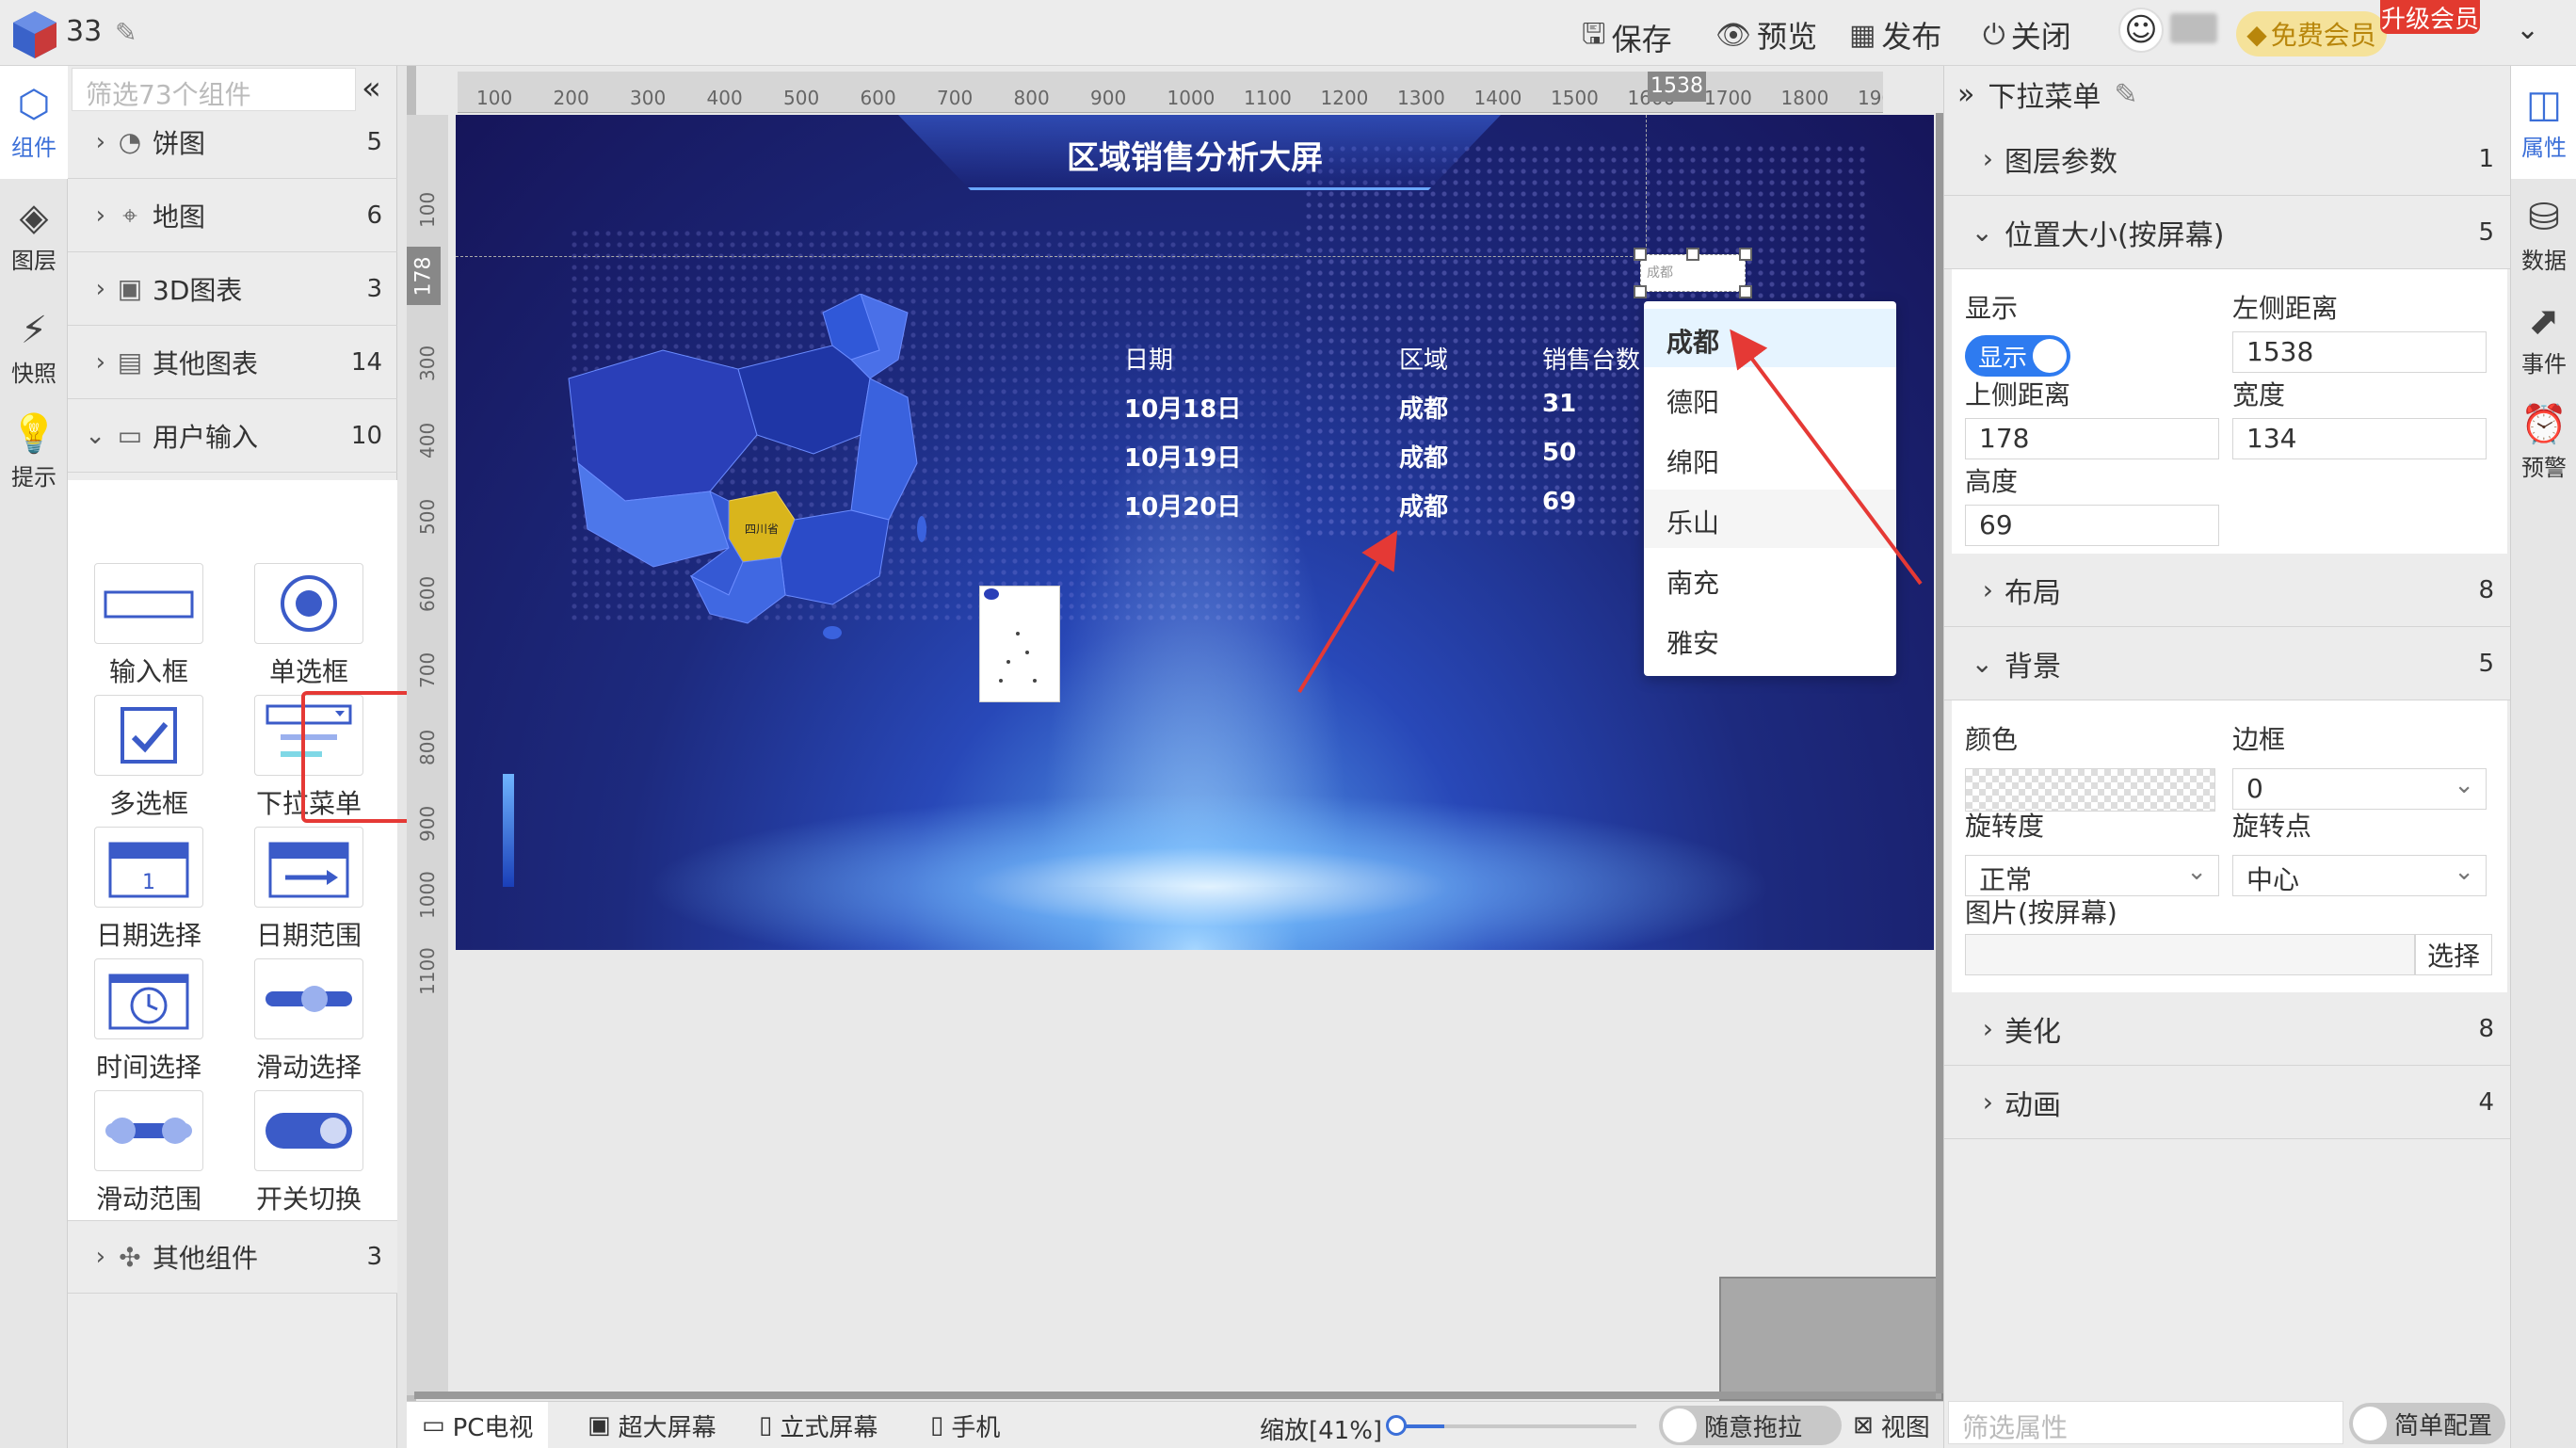 This screenshot has width=2576, height=1448. Describe the element at coordinates (1770, 398) in the screenshot. I see `dropdown-option: 德阳` at that location.